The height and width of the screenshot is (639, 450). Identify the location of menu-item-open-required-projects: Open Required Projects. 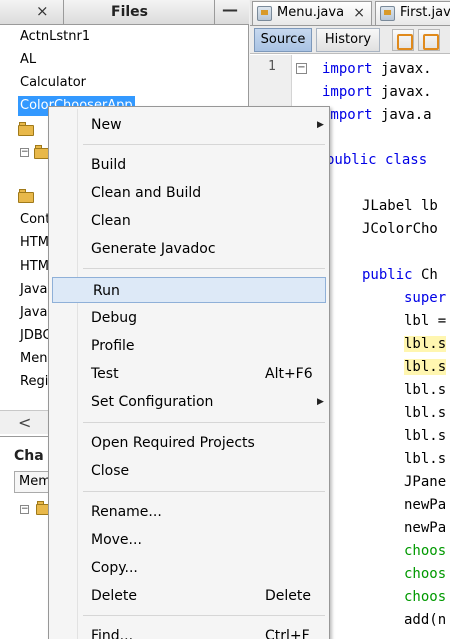
(189, 443).